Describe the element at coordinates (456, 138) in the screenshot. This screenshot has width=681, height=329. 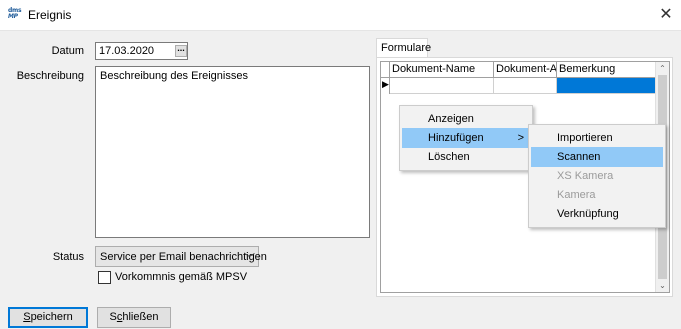
I see `menu-item-hinzufuegen-label: Hinzufügen` at that location.